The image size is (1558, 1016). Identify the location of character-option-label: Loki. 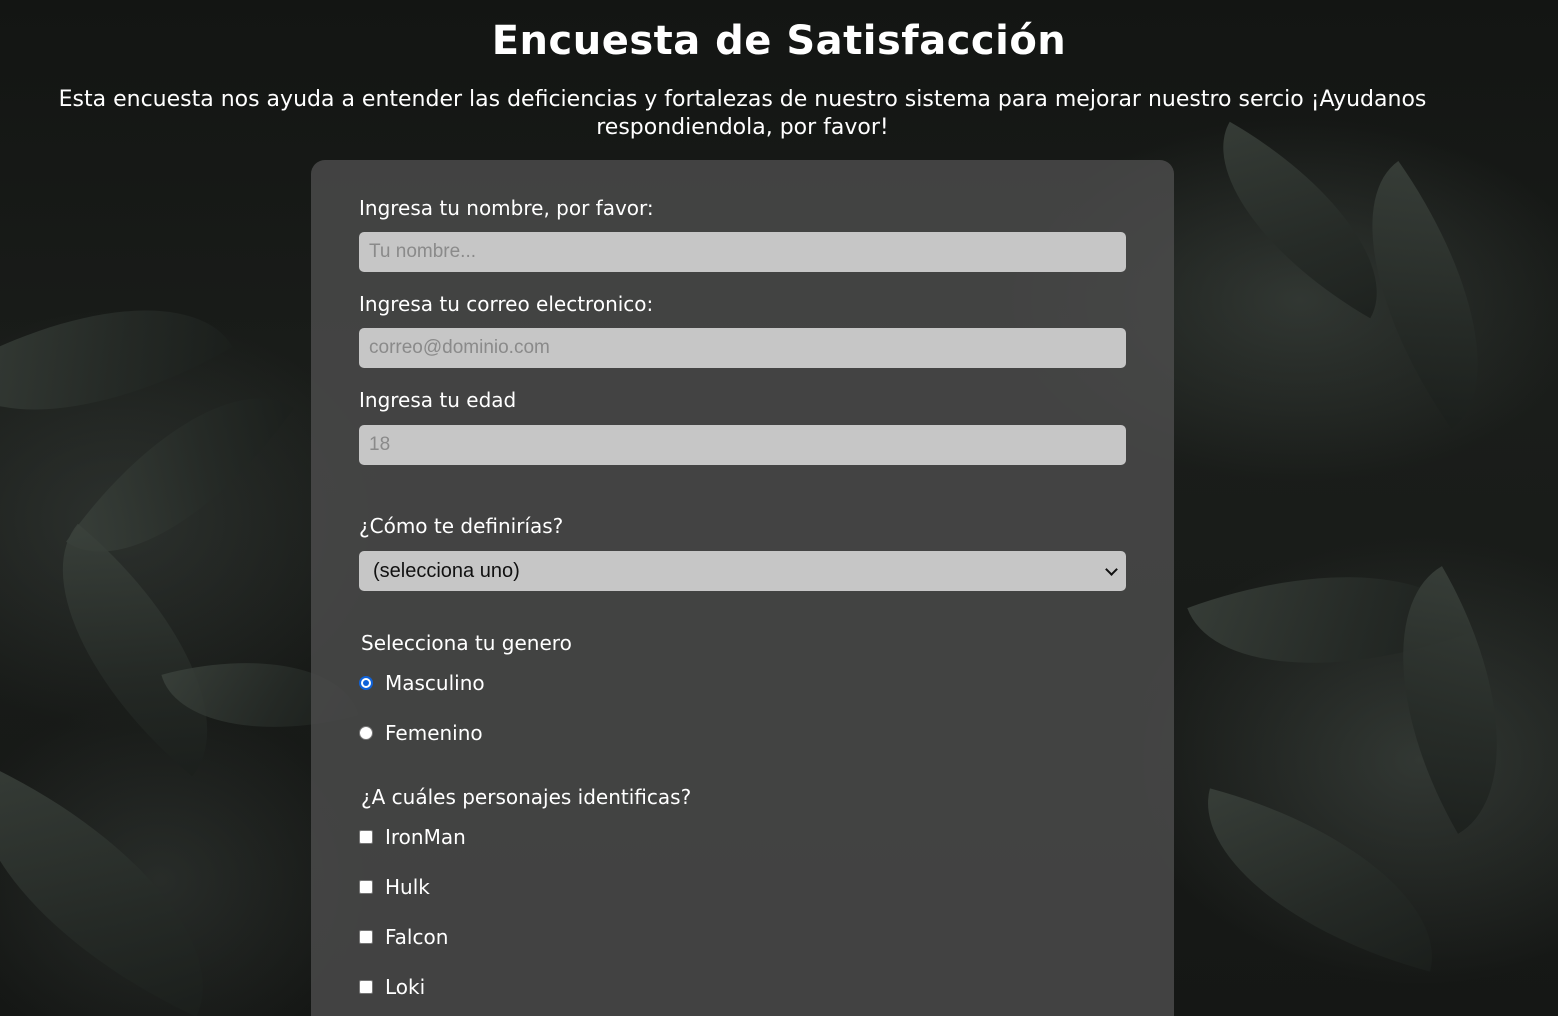
(405, 987).